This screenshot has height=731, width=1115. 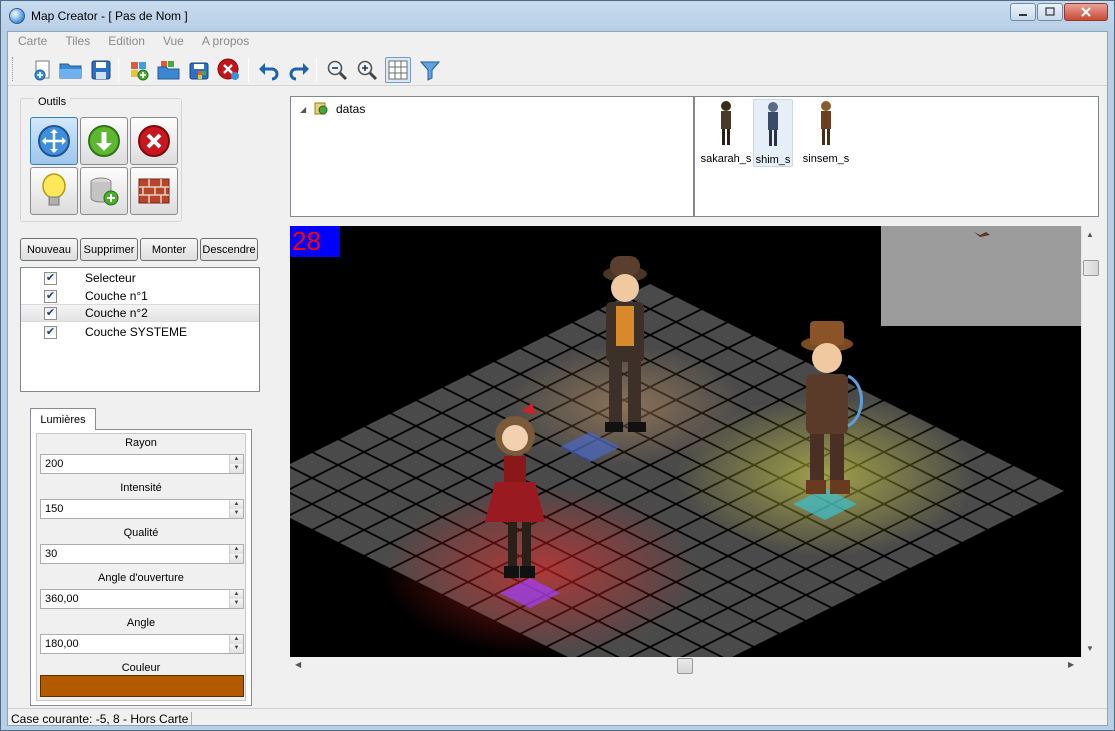 What do you see at coordinates (269, 70) in the screenshot?
I see `undo-button` at bounding box center [269, 70].